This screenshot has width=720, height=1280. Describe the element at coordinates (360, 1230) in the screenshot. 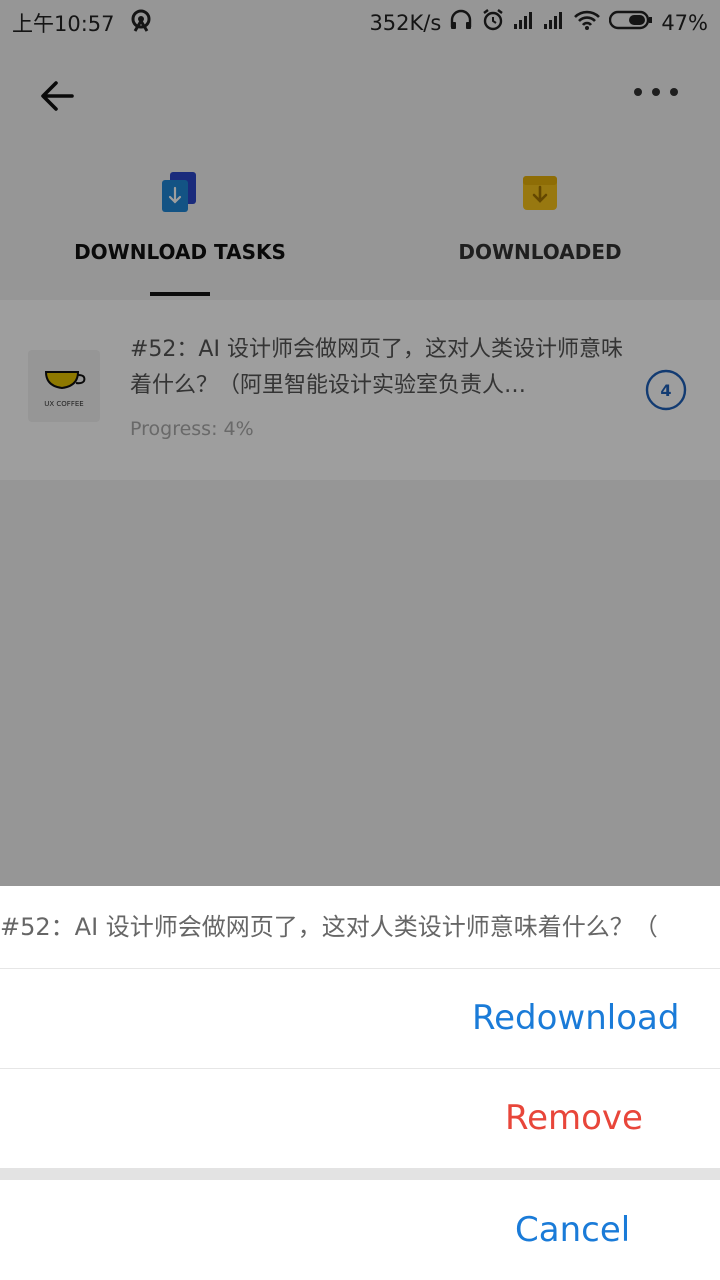

I see `cancel-button: Cancel` at that location.